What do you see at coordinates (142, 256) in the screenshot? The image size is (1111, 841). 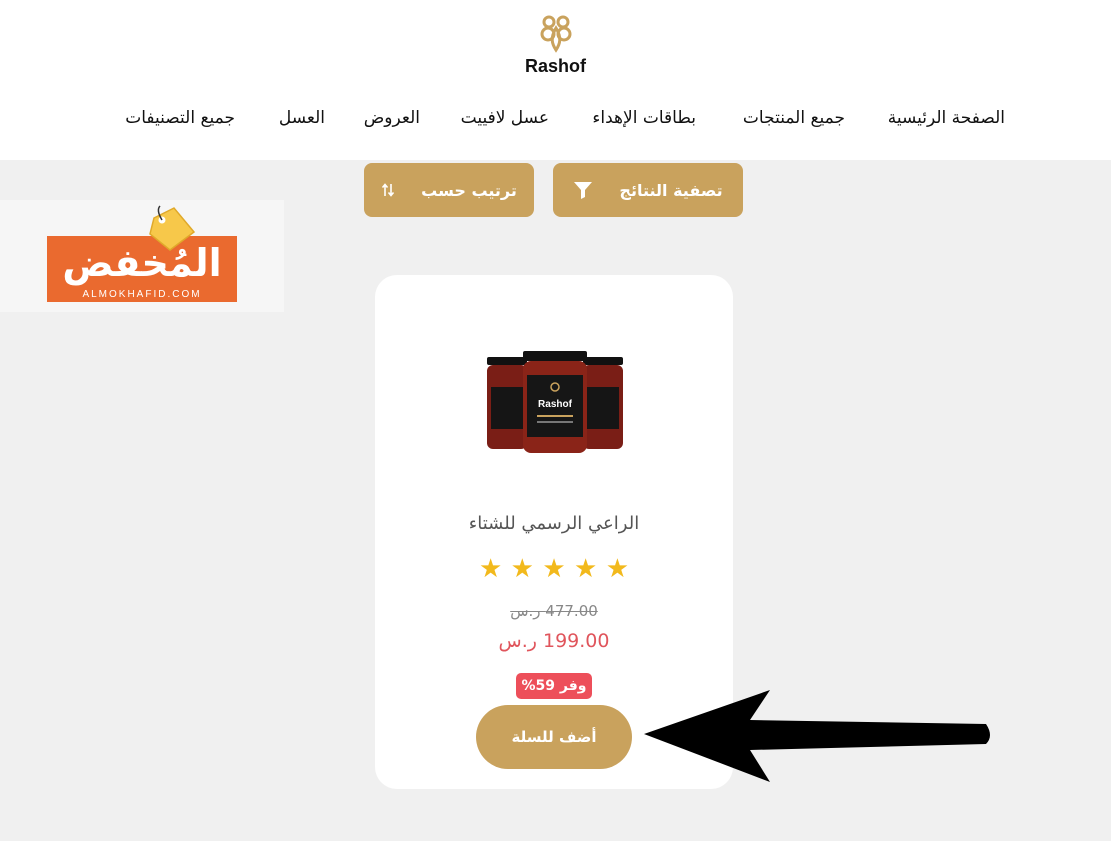 I see `almokhafid-ad-banner: المُخفض ALMOKHAFID.COM` at bounding box center [142, 256].